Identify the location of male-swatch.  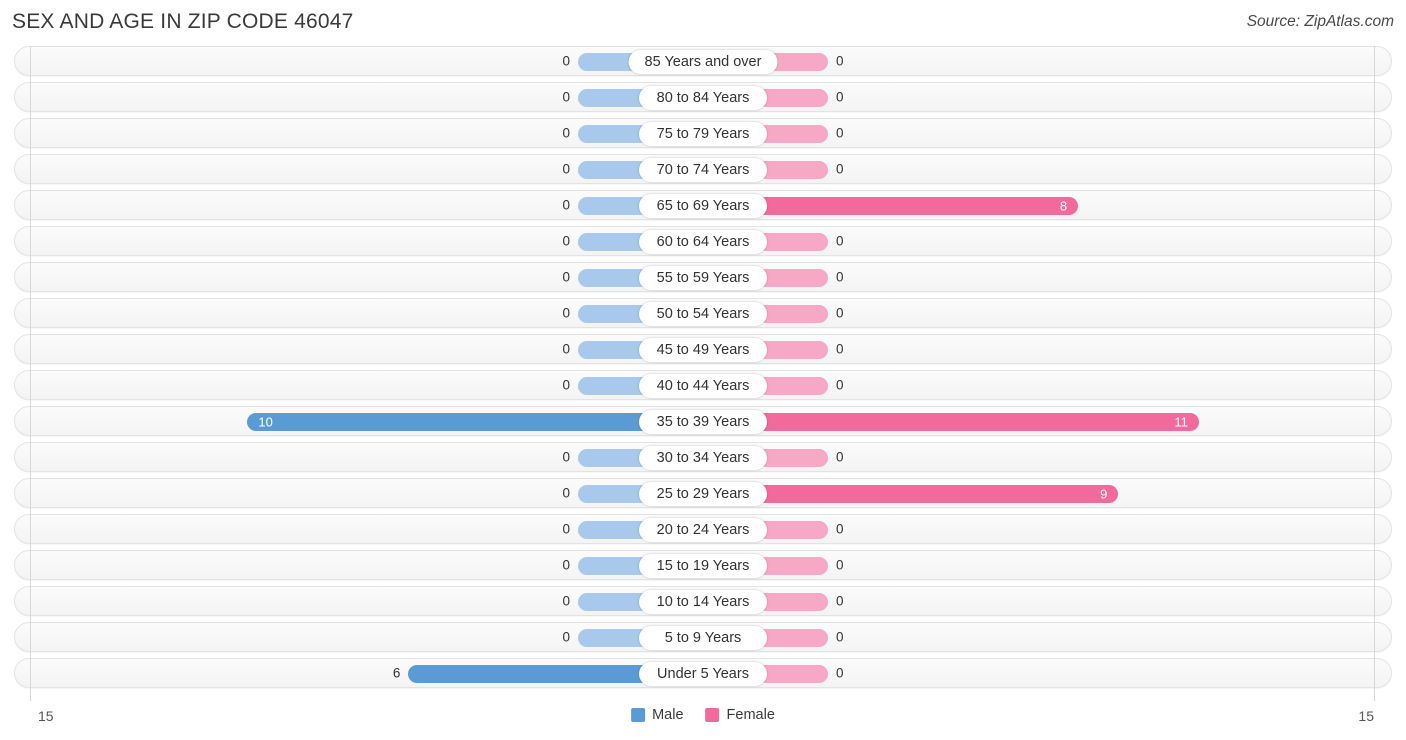
(638, 715).